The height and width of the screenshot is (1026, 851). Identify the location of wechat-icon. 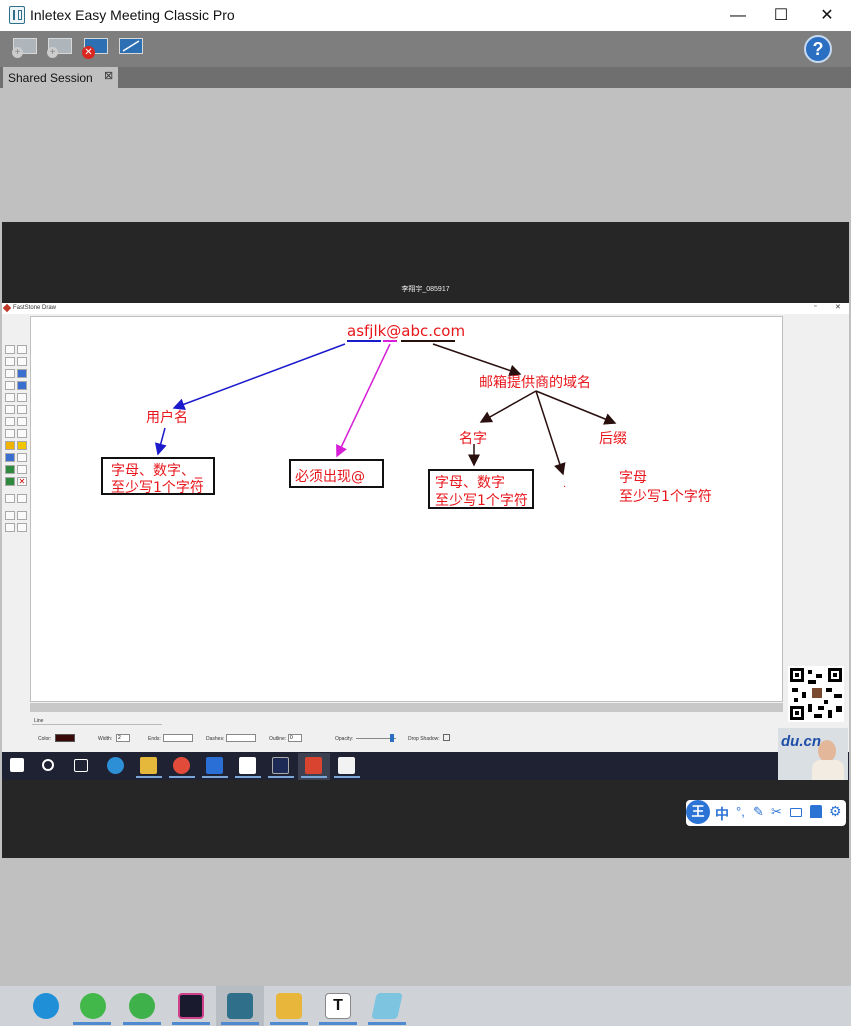
(142, 1006).